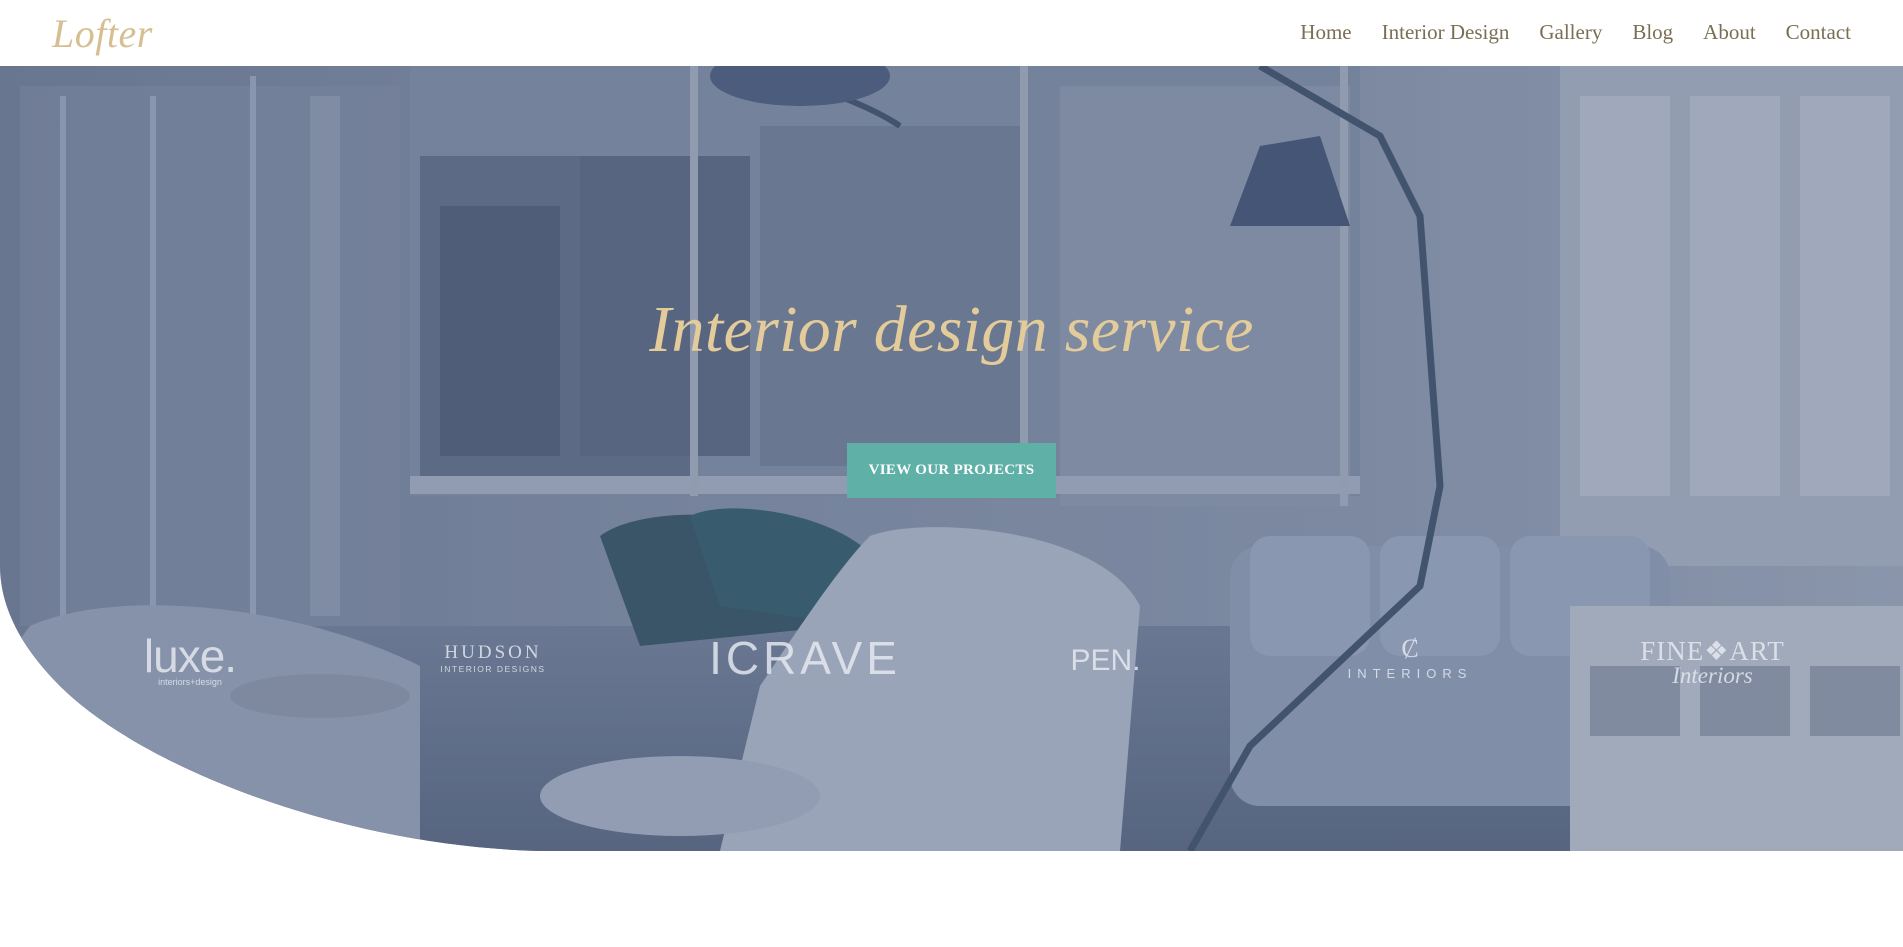  What do you see at coordinates (1818, 32) in the screenshot?
I see `nav-contact: Contact` at bounding box center [1818, 32].